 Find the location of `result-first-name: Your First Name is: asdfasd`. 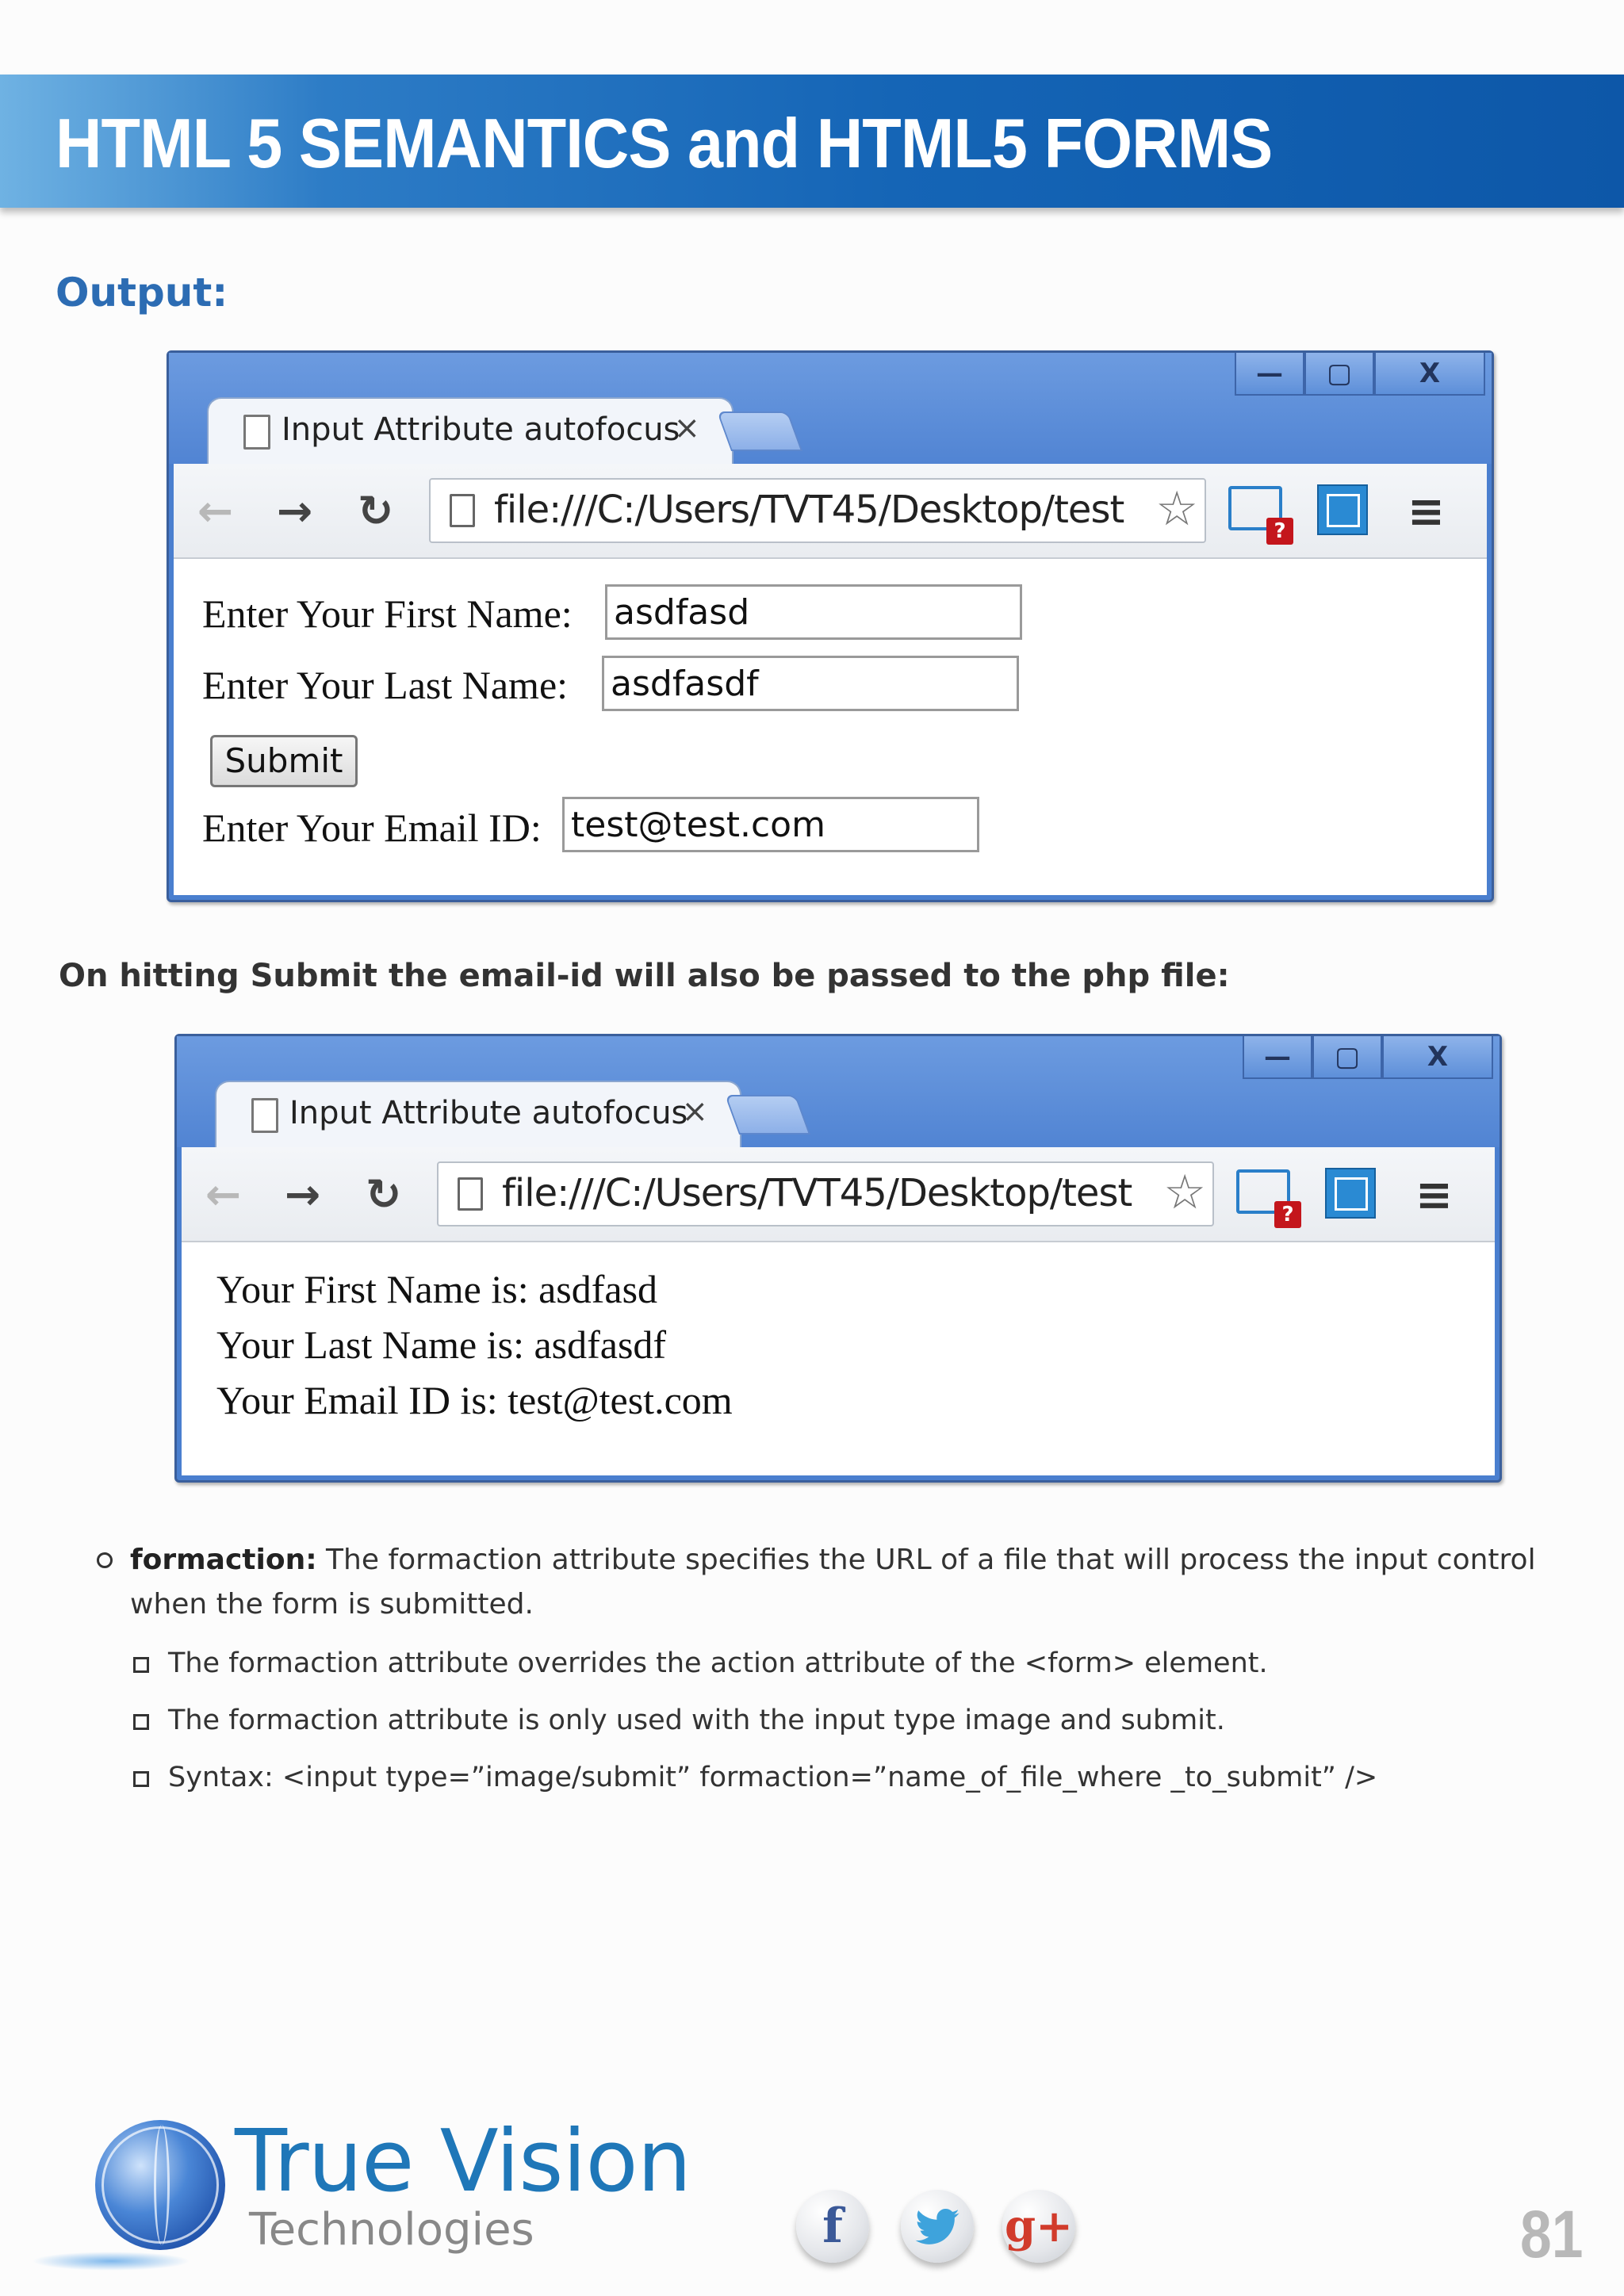

result-first-name: Your First Name is: asdfasd is located at coordinates (437, 1289).